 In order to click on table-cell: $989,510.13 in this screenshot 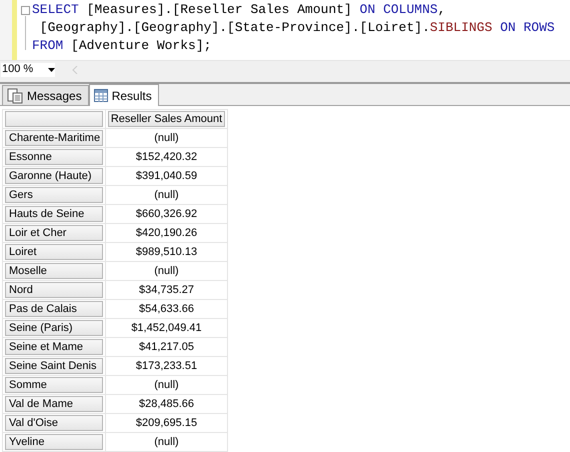, I will do `click(167, 252)`.